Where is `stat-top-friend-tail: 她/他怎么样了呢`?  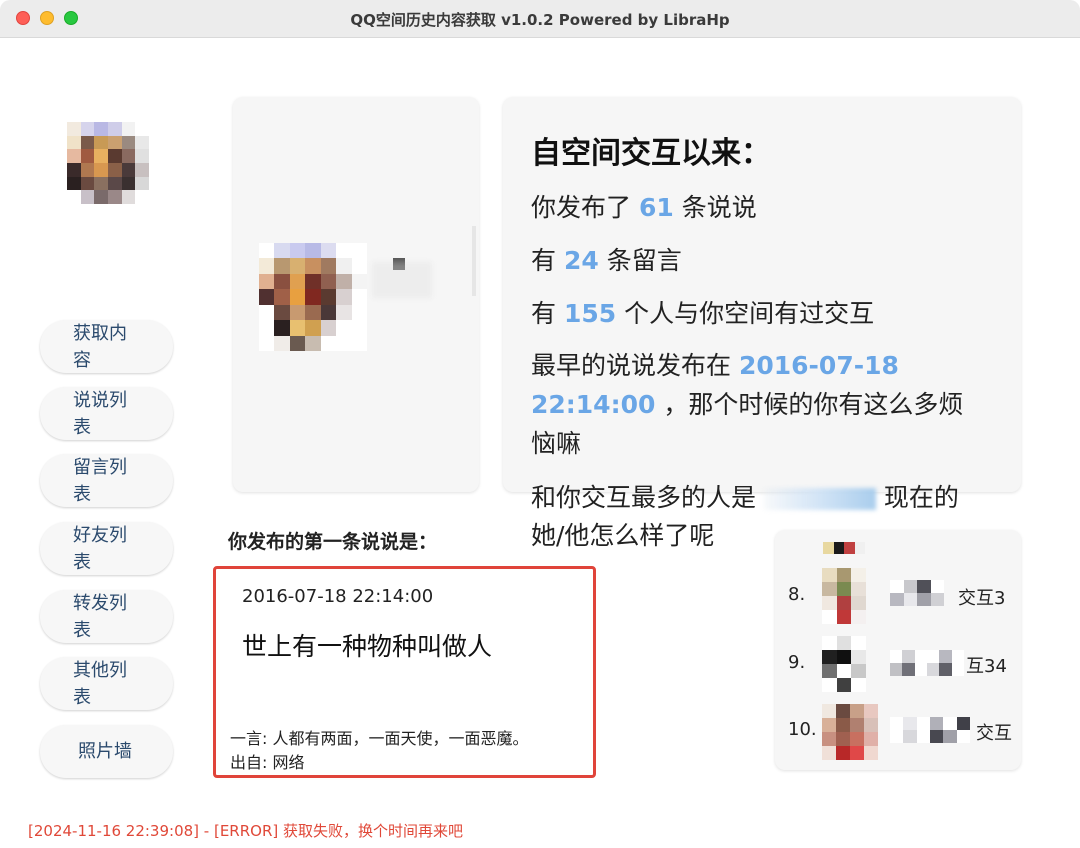 stat-top-friend-tail: 她/他怎么样了呢 is located at coordinates (623, 535).